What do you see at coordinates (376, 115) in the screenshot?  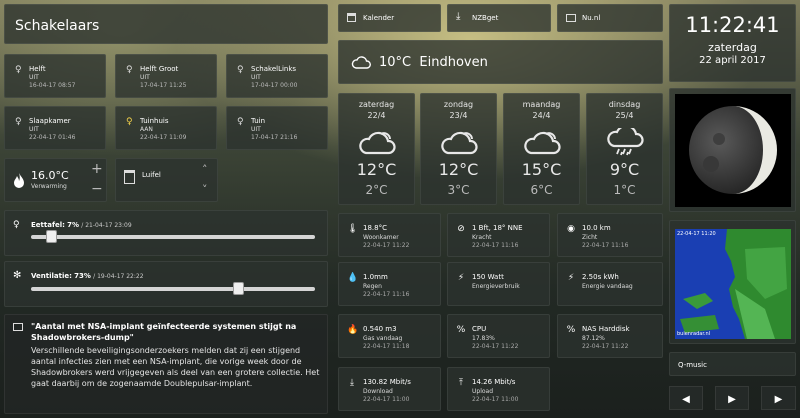 I see `forecast-date: 22/4` at bounding box center [376, 115].